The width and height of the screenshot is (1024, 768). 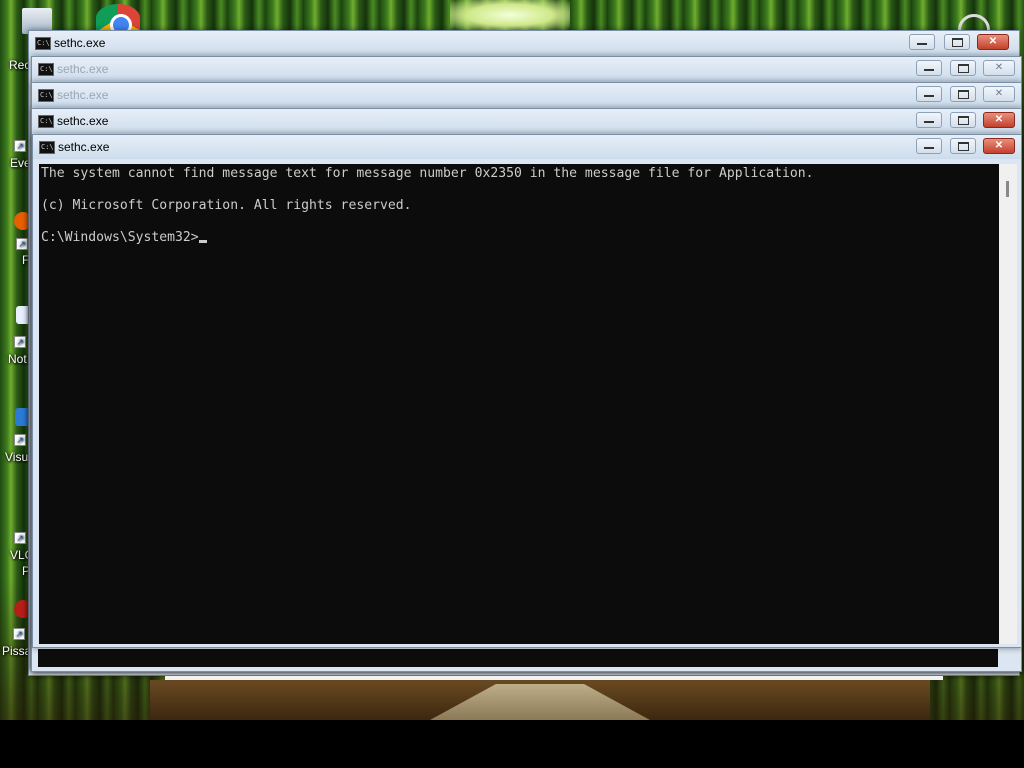 I want to click on scrollbar-thumb, so click(x=1007, y=189).